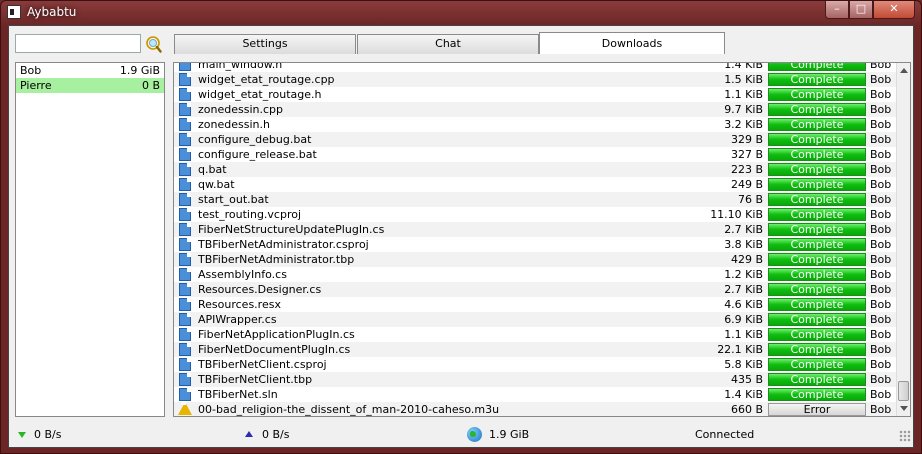 This screenshot has height=454, width=922. What do you see at coordinates (265, 44) in the screenshot?
I see `tab-settings: Settings` at bounding box center [265, 44].